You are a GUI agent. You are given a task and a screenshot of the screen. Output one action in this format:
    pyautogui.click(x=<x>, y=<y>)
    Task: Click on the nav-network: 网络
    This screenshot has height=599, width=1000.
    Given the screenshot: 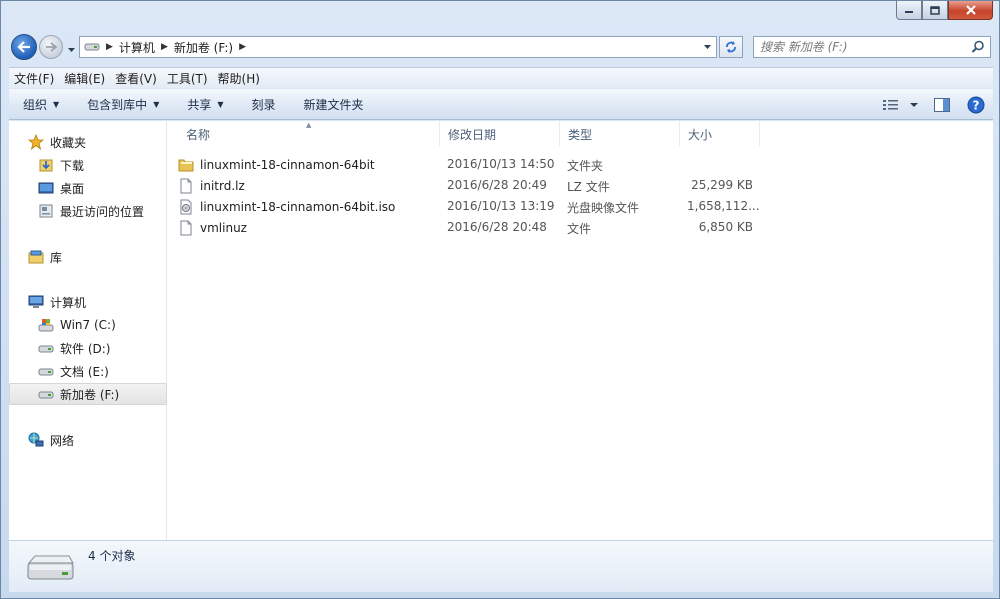 What is the action you would take?
    pyautogui.click(x=88, y=440)
    